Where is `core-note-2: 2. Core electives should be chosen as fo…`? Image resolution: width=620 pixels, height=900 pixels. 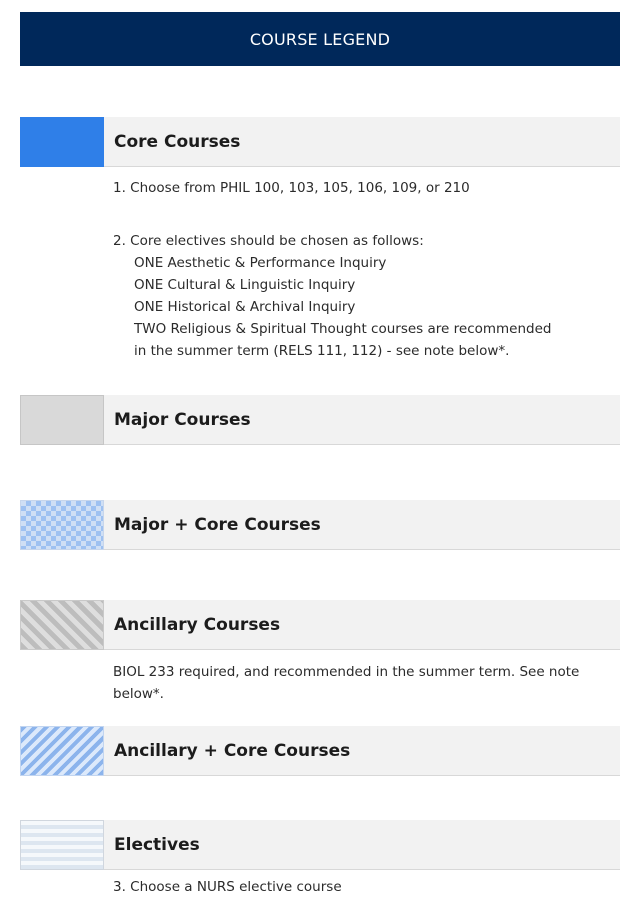 core-note-2: 2. Core electives should be chosen as fo… is located at coordinates (363, 296).